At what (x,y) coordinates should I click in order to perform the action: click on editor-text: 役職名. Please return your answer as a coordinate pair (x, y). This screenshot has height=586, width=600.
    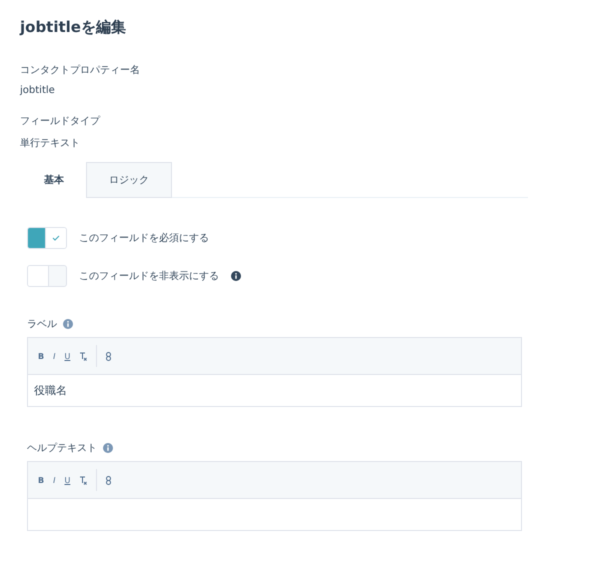
    Looking at the image, I should click on (50, 390).